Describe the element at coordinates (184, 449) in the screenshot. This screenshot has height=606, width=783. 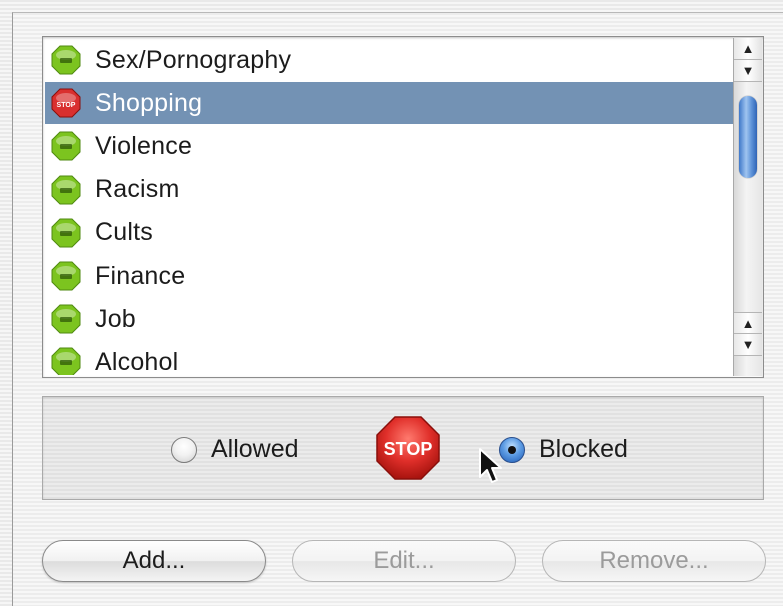
I see `allowed-radio-circle` at that location.